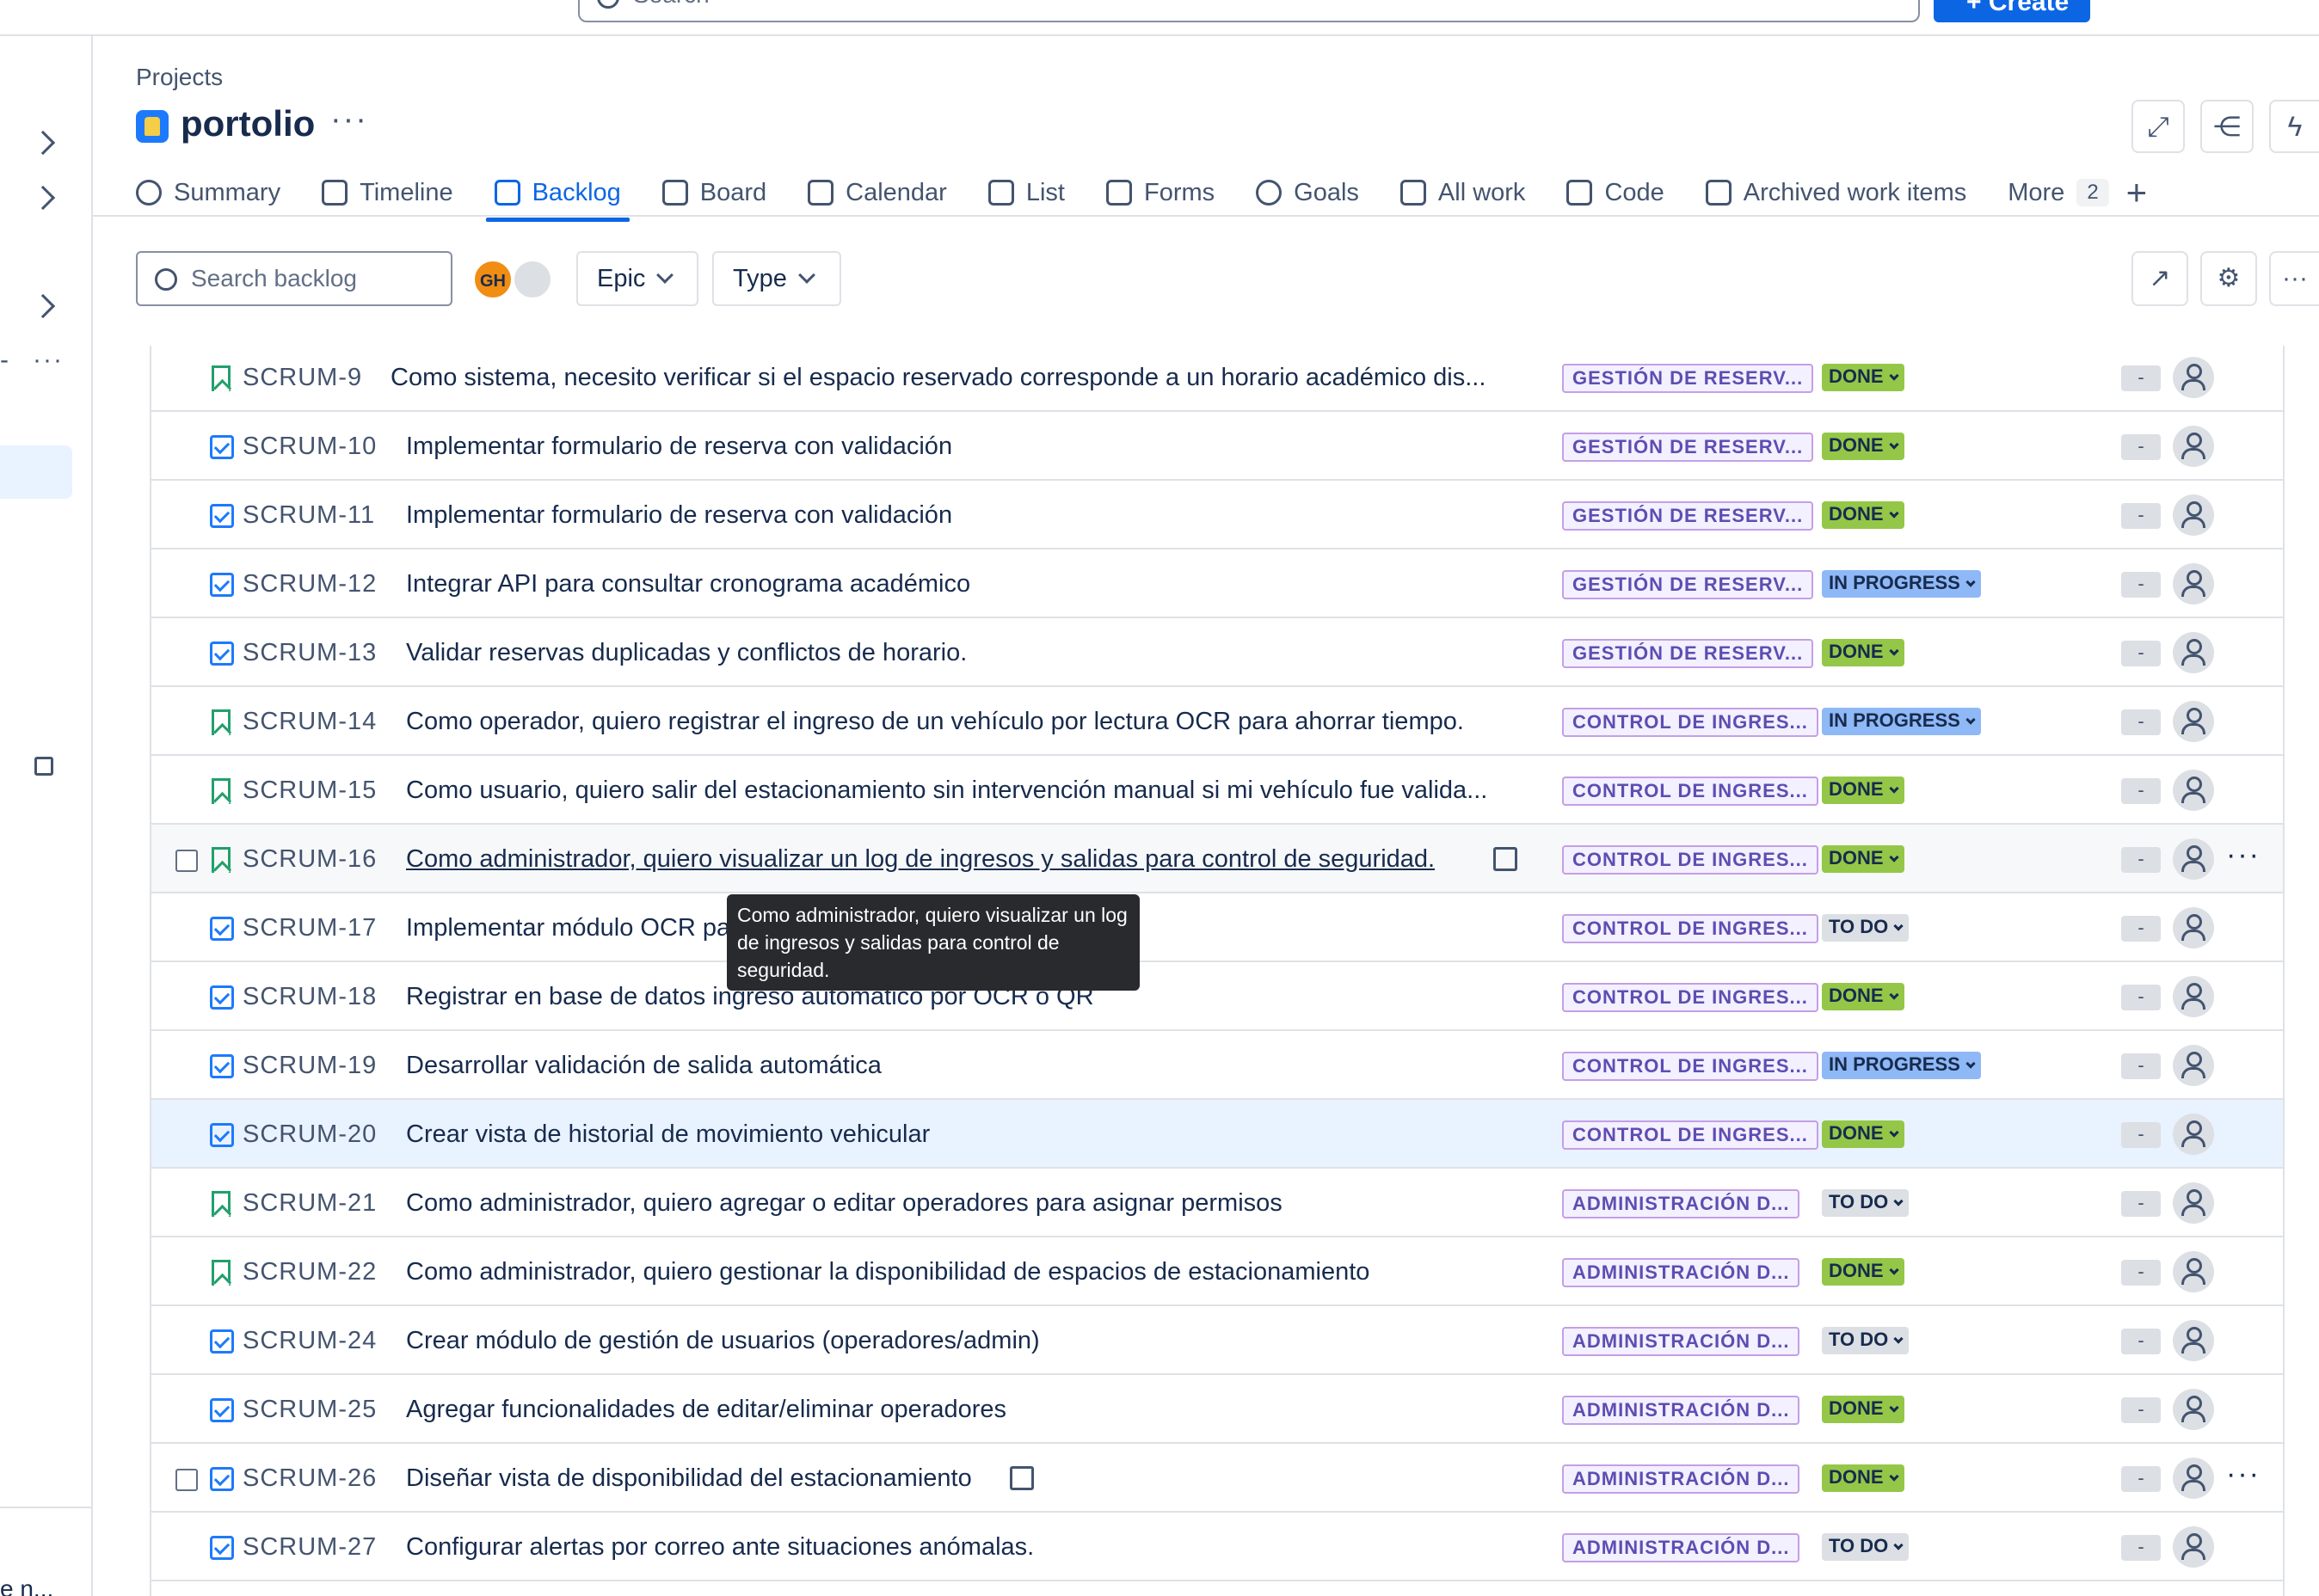 This screenshot has width=2319, height=1596. What do you see at coordinates (310, 1134) in the screenshot?
I see `issue-key: SCRUM-20` at bounding box center [310, 1134].